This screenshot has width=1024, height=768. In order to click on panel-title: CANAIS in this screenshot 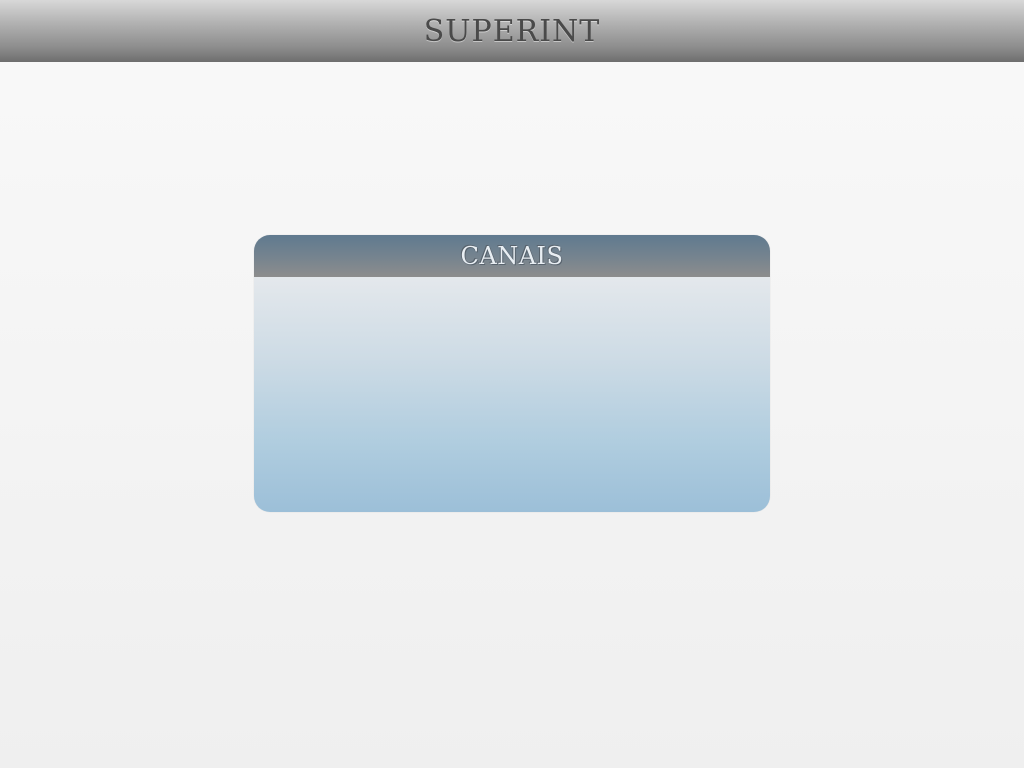, I will do `click(512, 256)`.